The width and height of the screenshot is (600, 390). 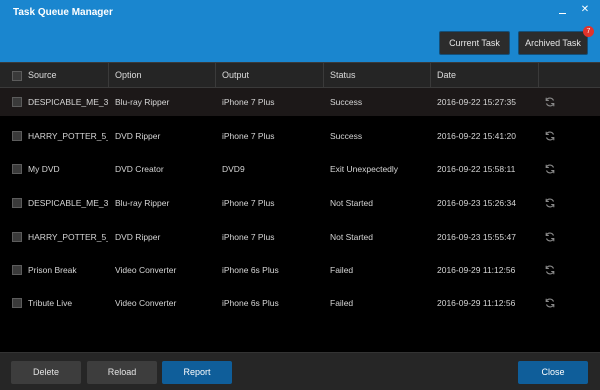 I want to click on column-header-option: Option, so click(x=162, y=76).